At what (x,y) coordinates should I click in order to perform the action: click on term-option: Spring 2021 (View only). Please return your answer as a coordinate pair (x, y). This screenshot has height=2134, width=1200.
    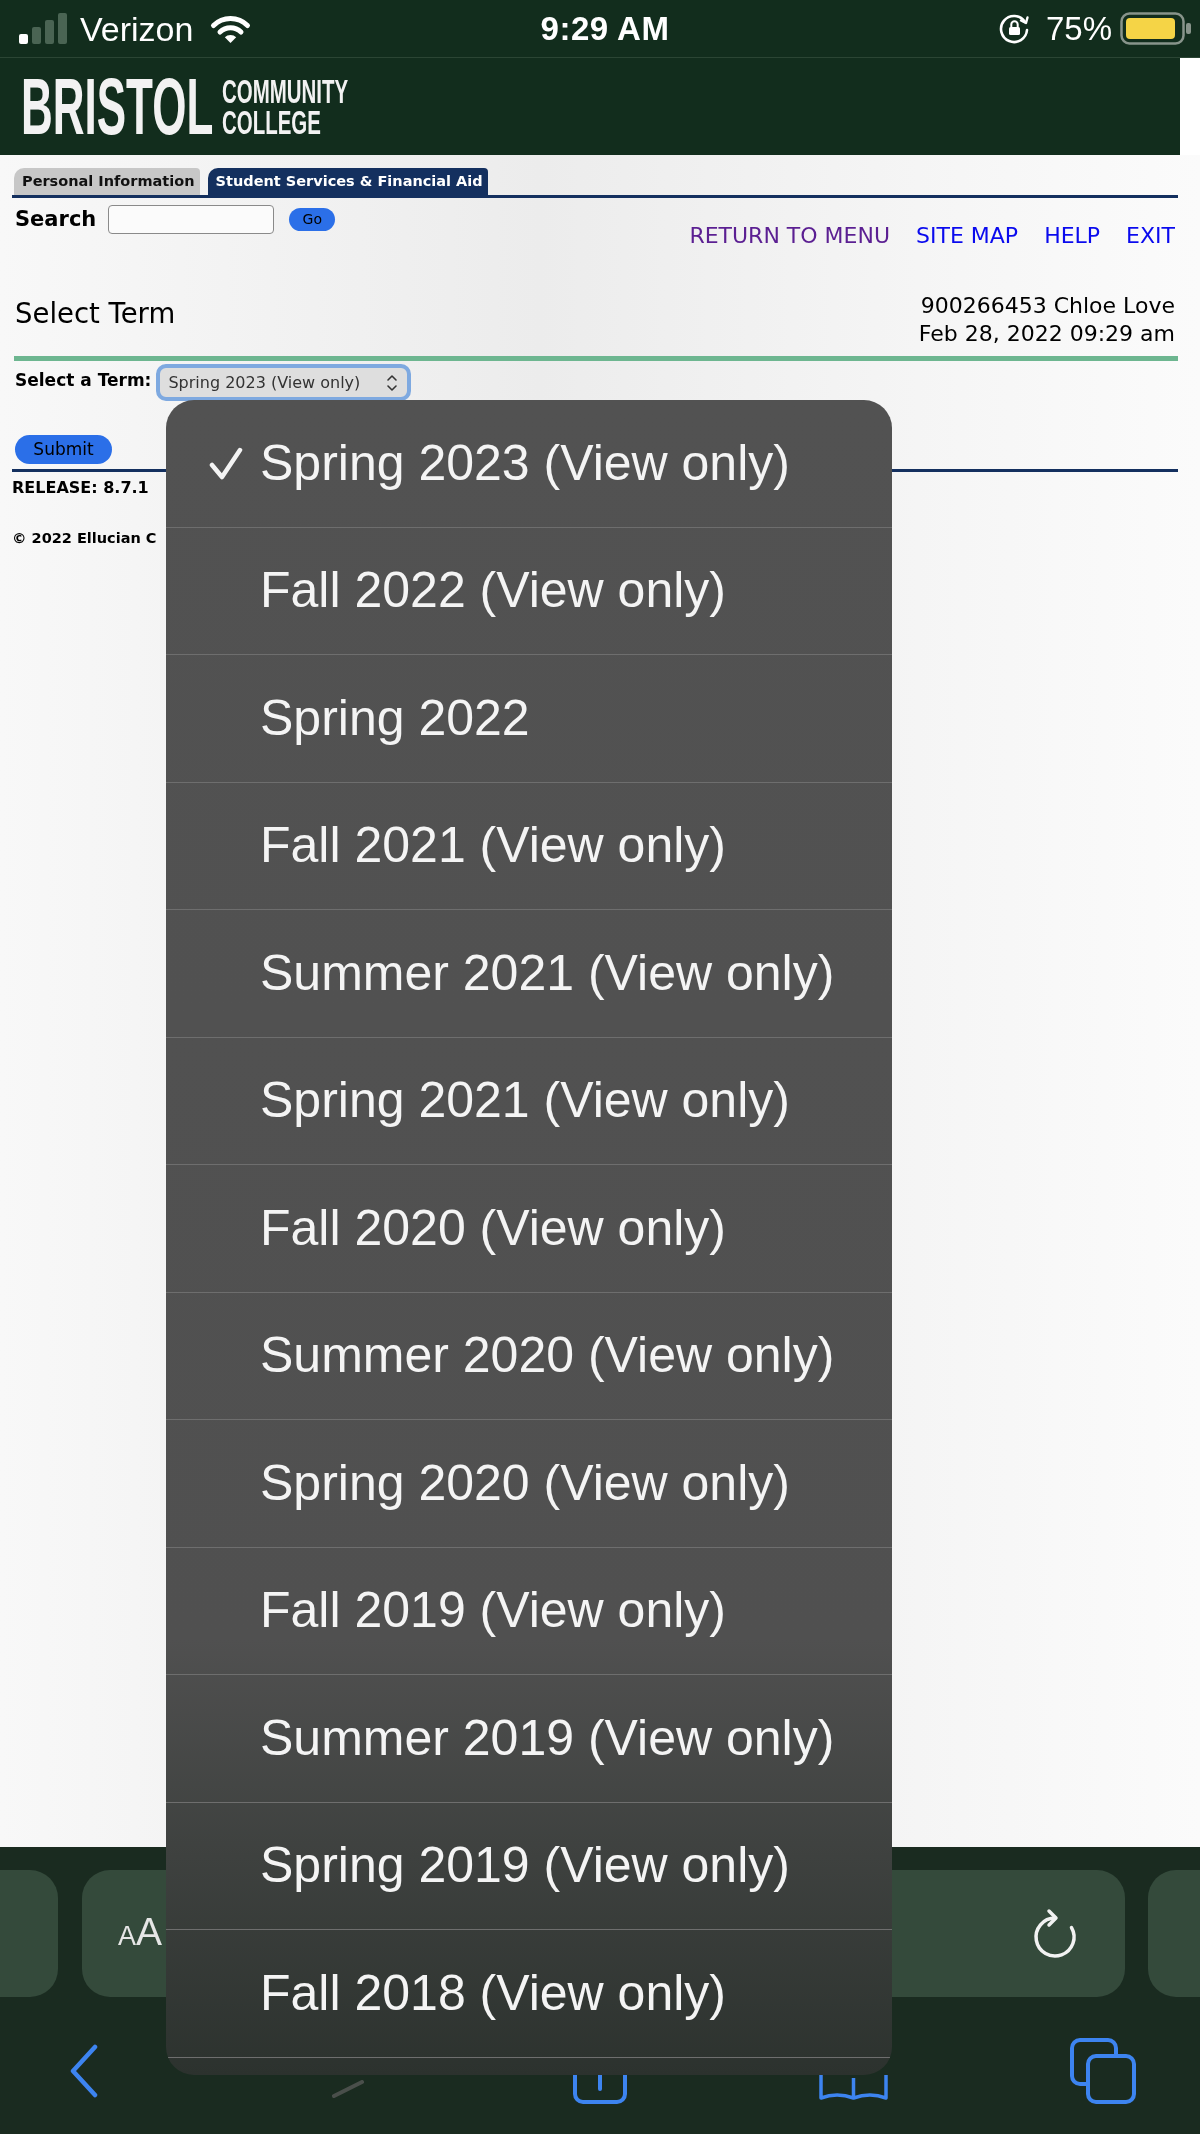
    Looking at the image, I should click on (529, 1101).